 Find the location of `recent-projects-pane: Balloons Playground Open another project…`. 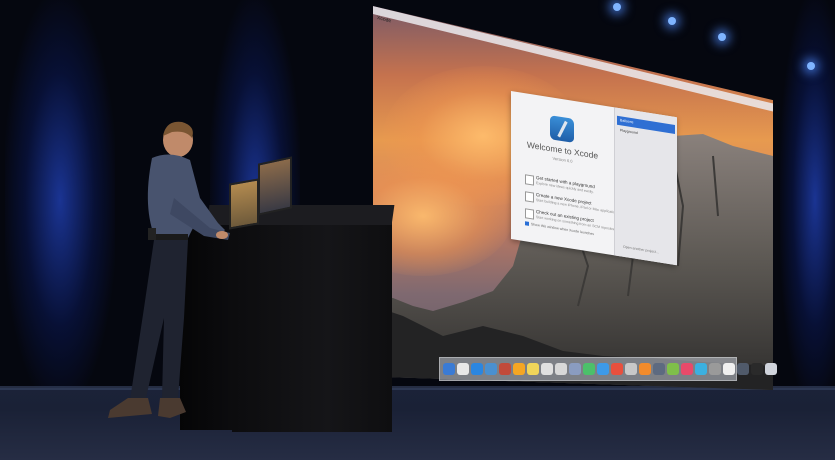

recent-projects-pane: Balloons Playground Open another project… is located at coordinates (645, 186).